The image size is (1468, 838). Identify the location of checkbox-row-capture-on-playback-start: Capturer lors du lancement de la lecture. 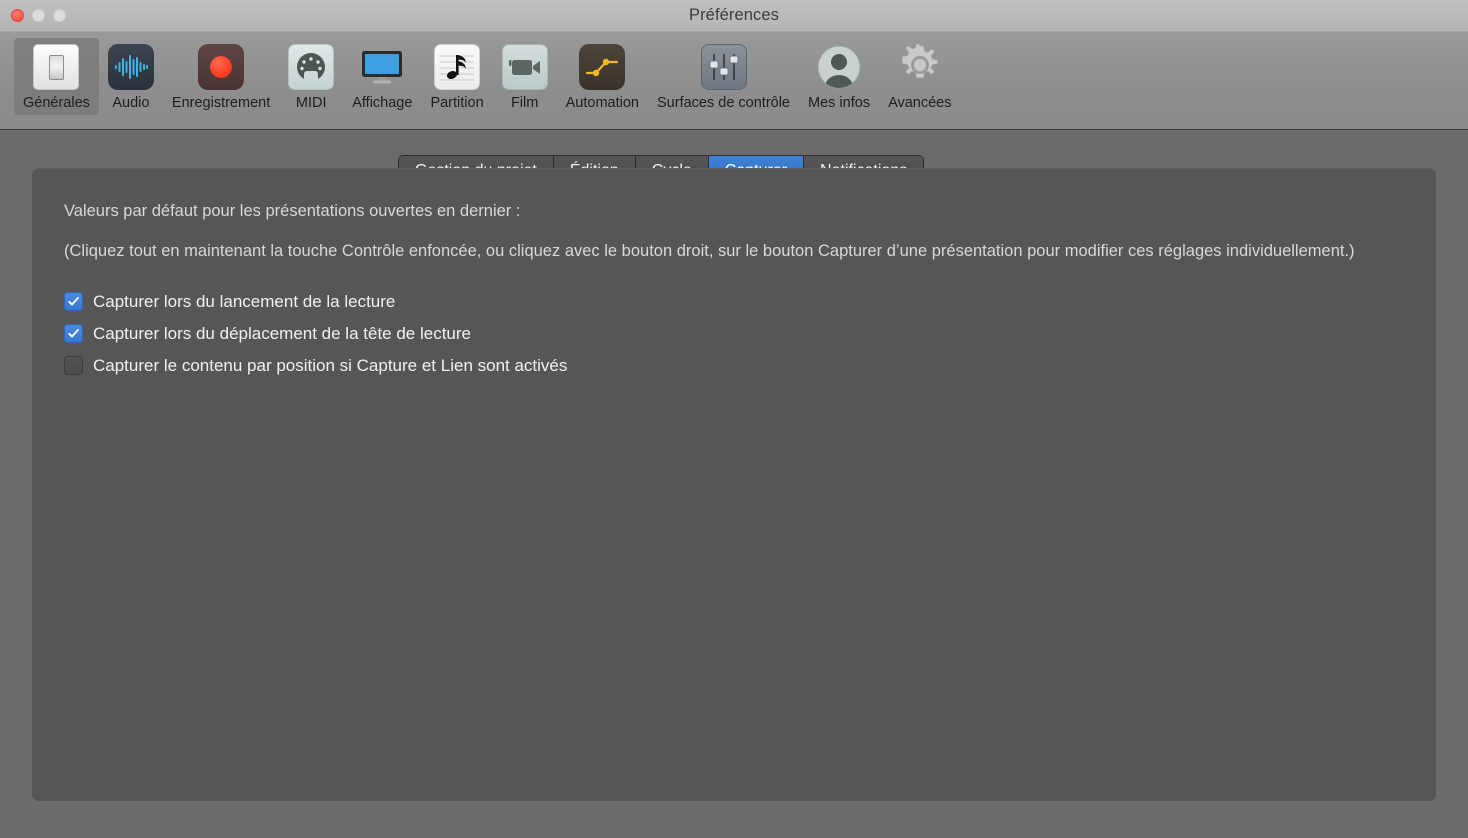
(734, 302).